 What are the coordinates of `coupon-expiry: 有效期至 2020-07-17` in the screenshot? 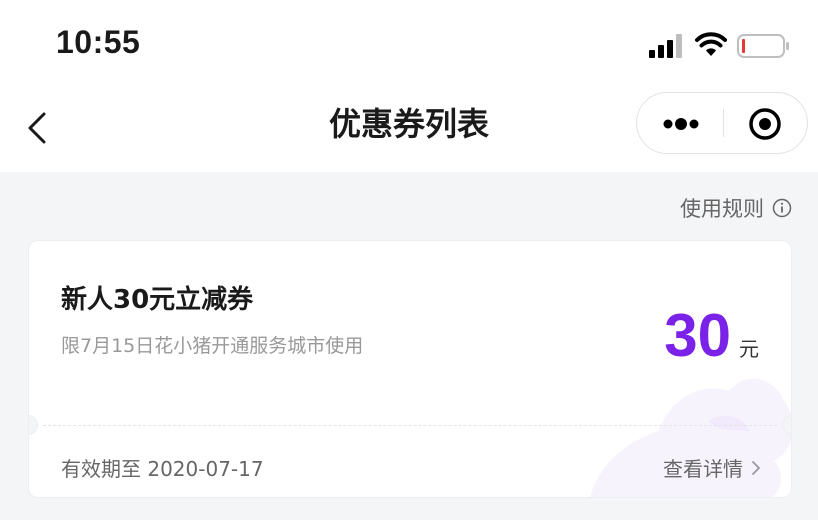 It's located at (162, 469).